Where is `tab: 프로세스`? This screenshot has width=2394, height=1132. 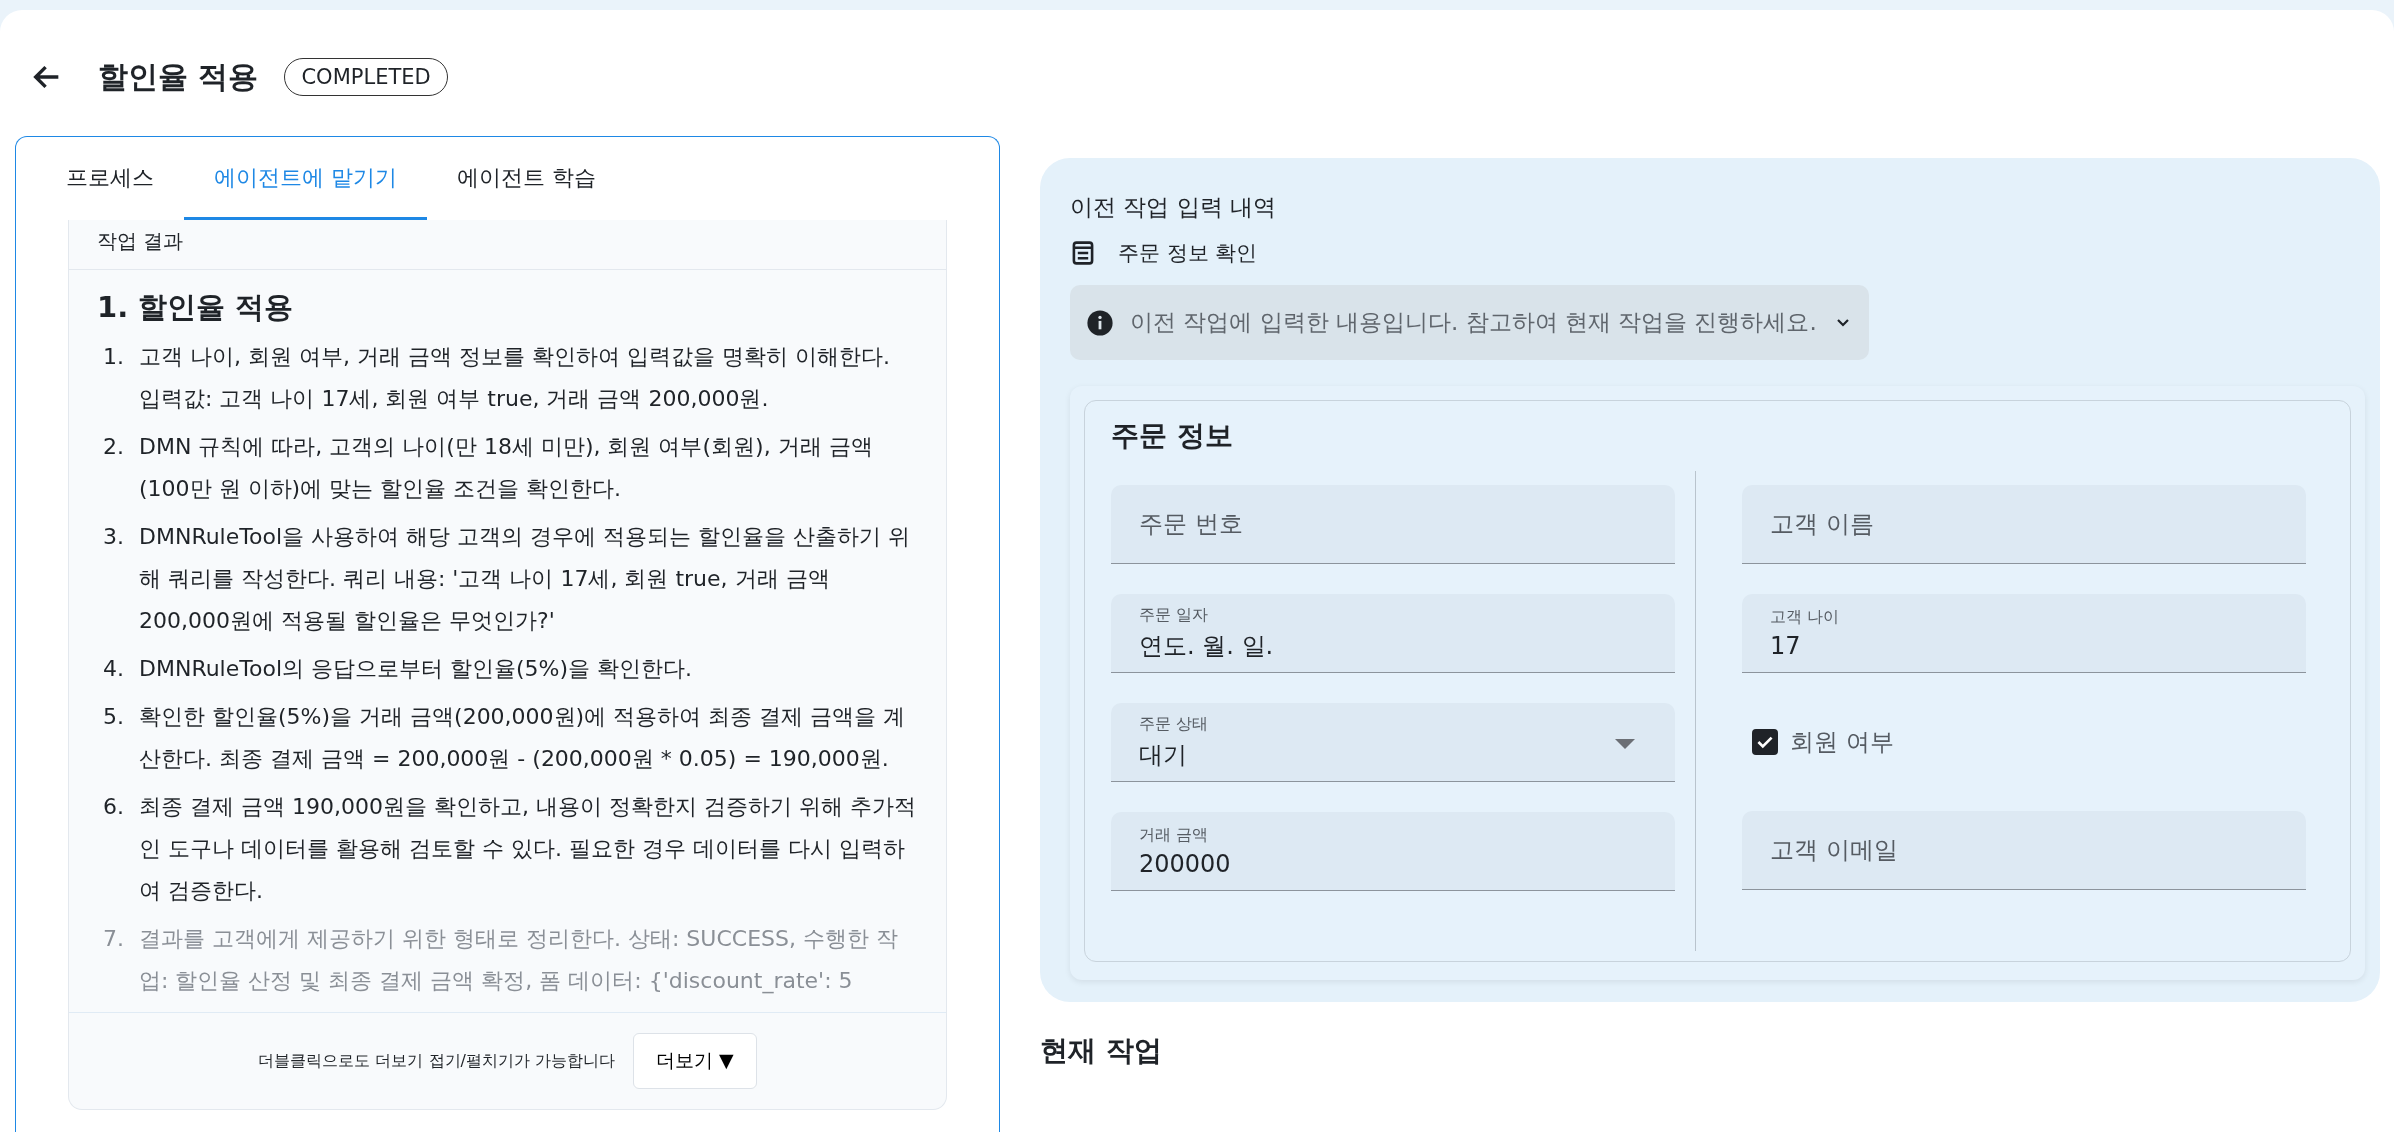
tab: 프로세스 is located at coordinates (110, 178).